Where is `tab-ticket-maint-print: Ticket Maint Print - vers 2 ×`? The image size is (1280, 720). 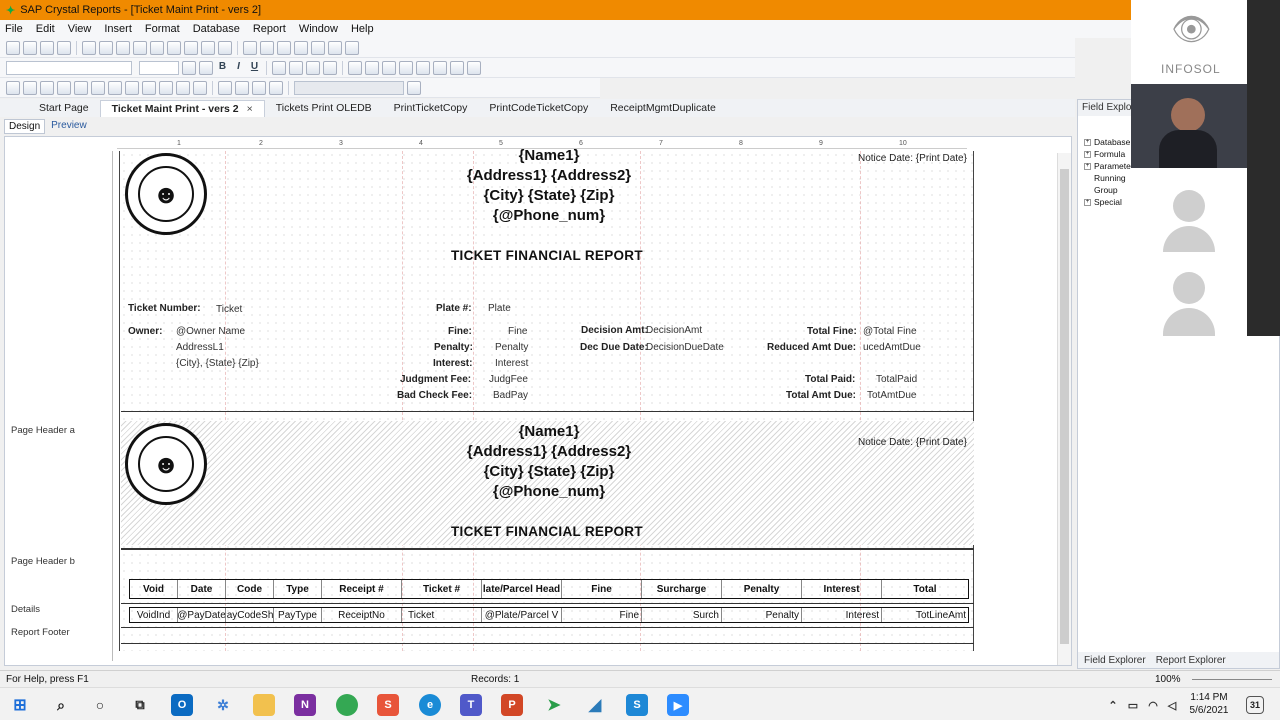 tab-ticket-maint-print: Ticket Maint Print - vers 2 × is located at coordinates (182, 108).